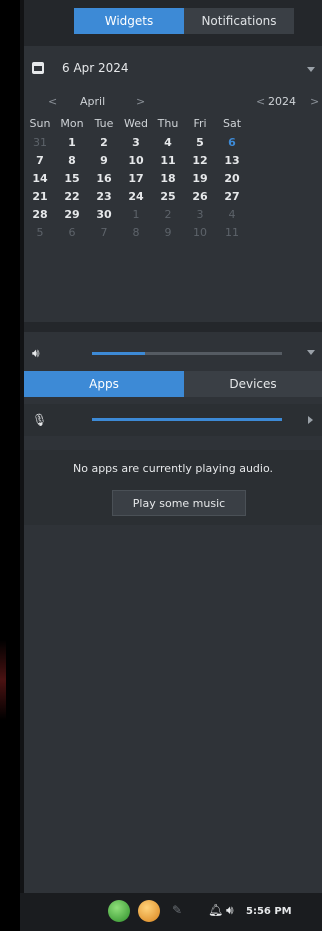 The width and height of the screenshot is (322, 931). Describe the element at coordinates (260, 101) in the screenshot. I see `prev-year-button: <` at that location.